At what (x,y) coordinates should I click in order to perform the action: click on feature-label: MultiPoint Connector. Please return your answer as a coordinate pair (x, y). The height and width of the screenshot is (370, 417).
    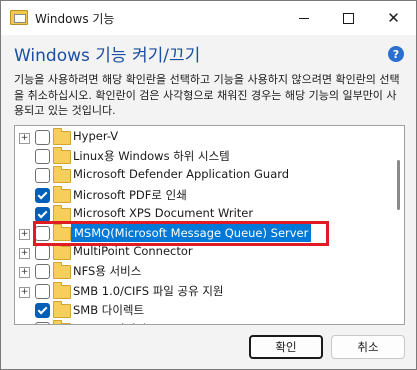
    Looking at the image, I should click on (133, 251).